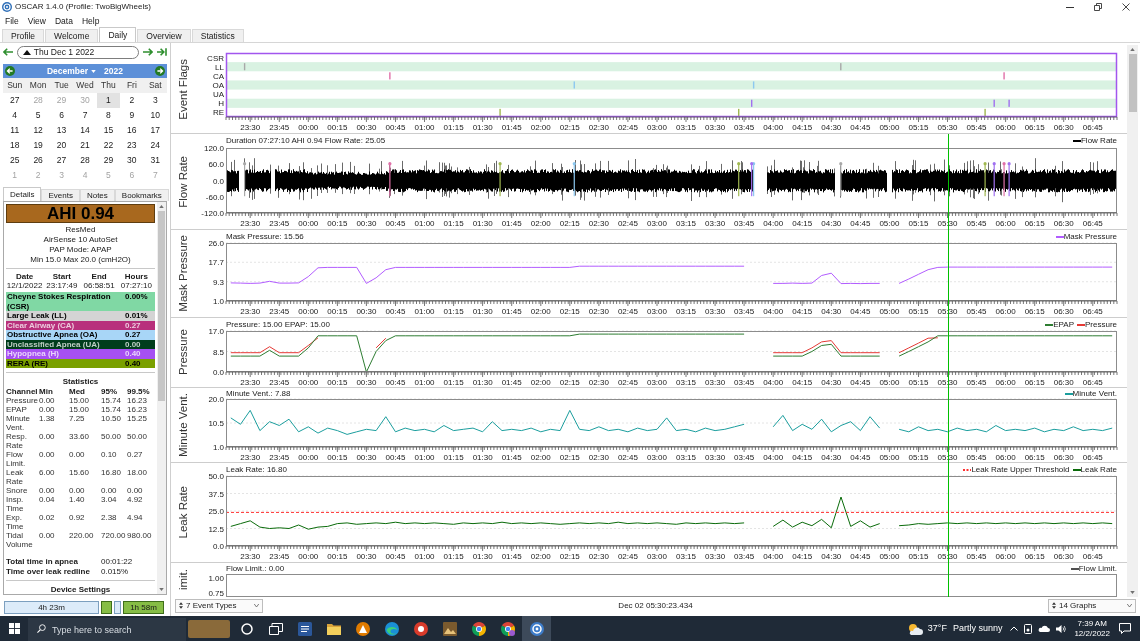  I want to click on session-segment, so click(106, 607).